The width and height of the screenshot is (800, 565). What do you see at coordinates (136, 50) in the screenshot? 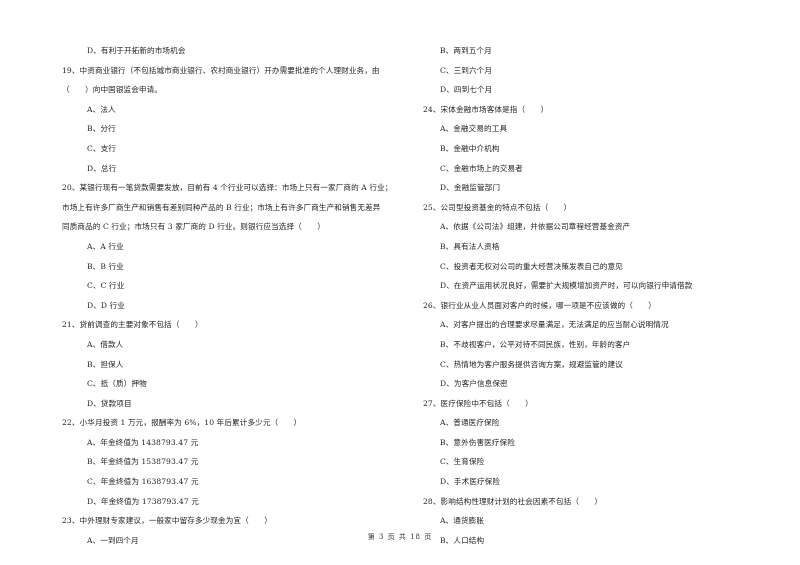
I see `answer-option: D、有利于开拓新的市场机会` at bounding box center [136, 50].